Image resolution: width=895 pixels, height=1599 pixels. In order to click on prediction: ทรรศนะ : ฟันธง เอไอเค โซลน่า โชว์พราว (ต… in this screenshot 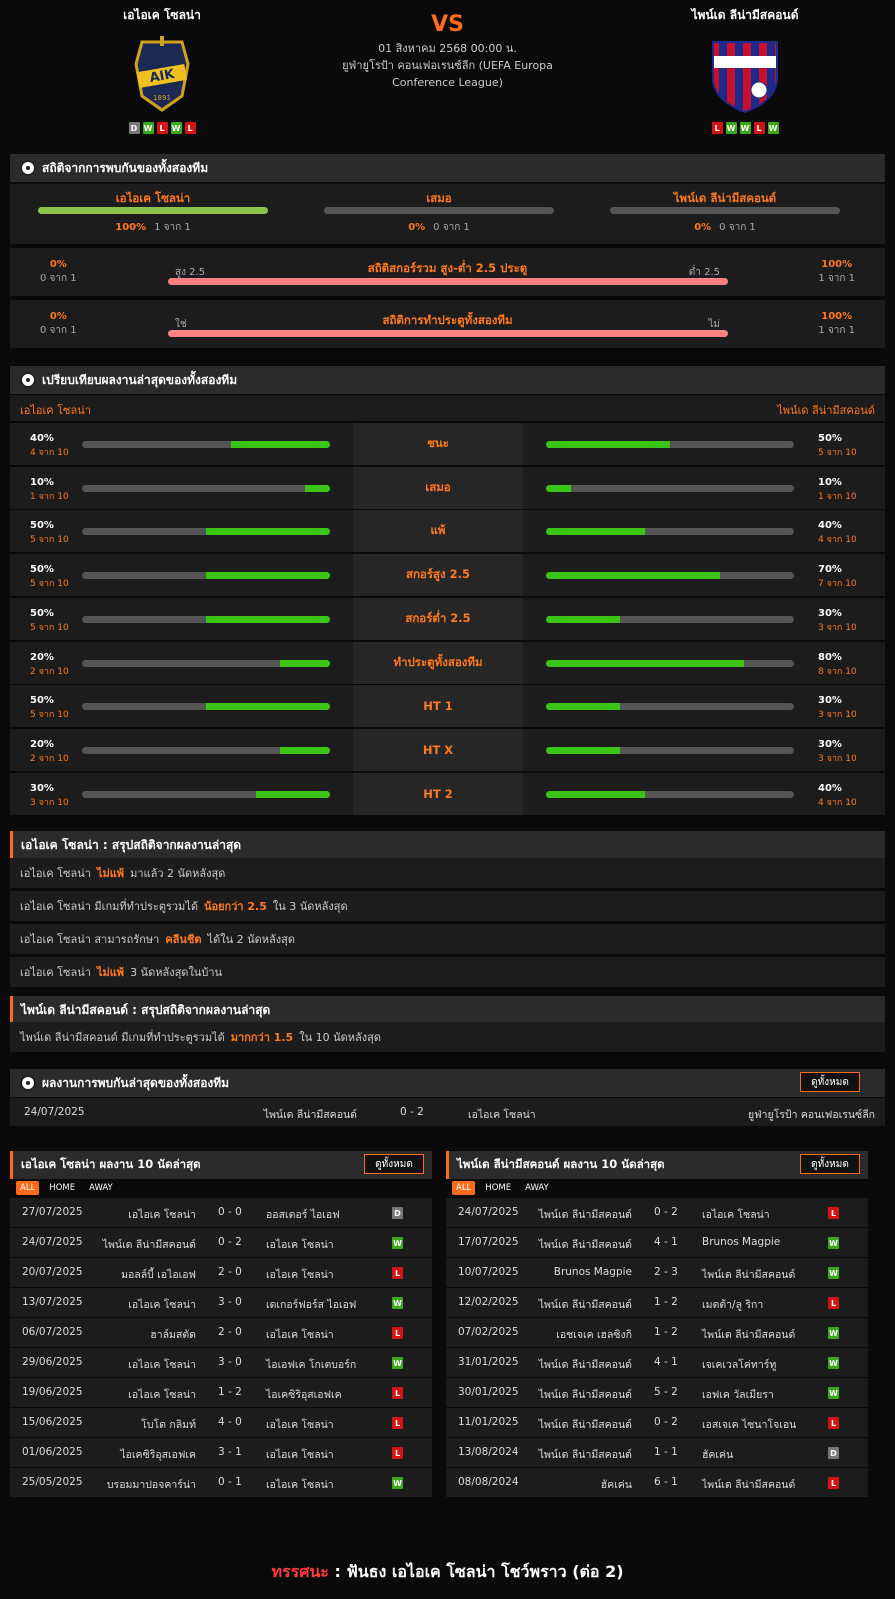, I will do `click(447, 1572)`.